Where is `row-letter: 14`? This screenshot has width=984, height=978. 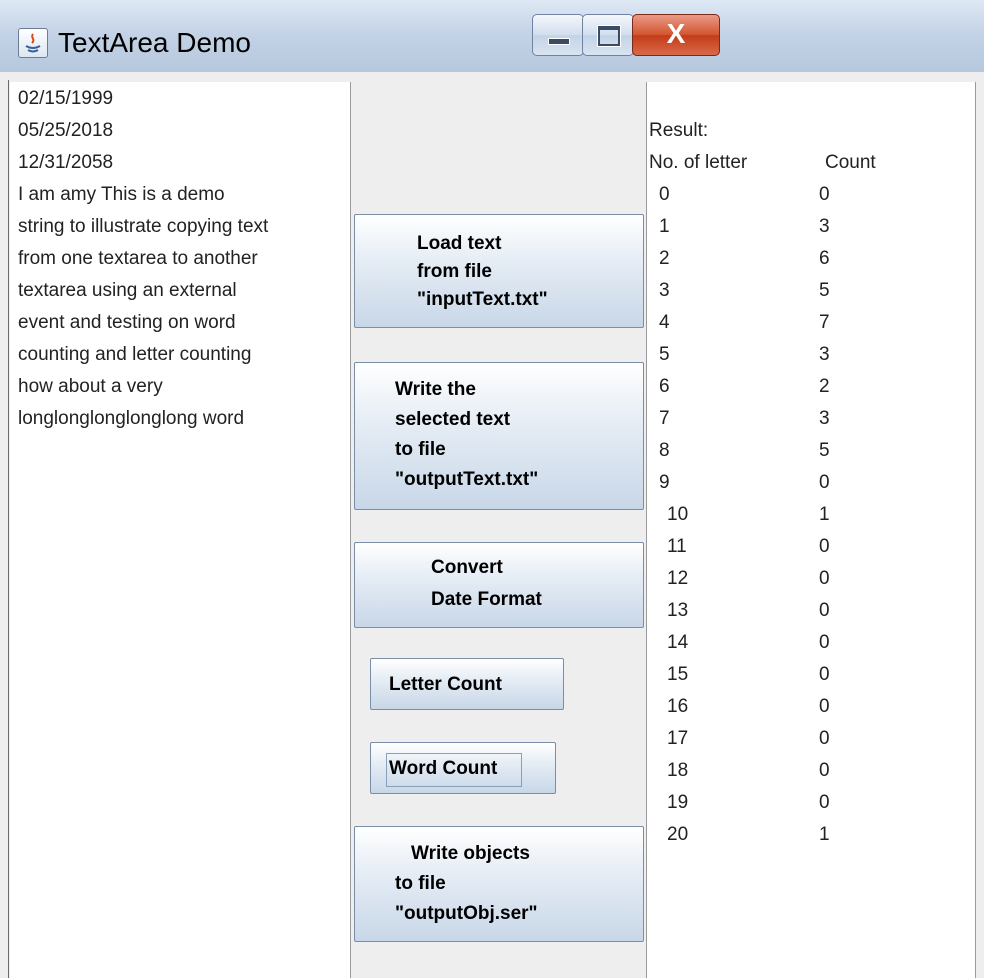 row-letter: 14 is located at coordinates (678, 642).